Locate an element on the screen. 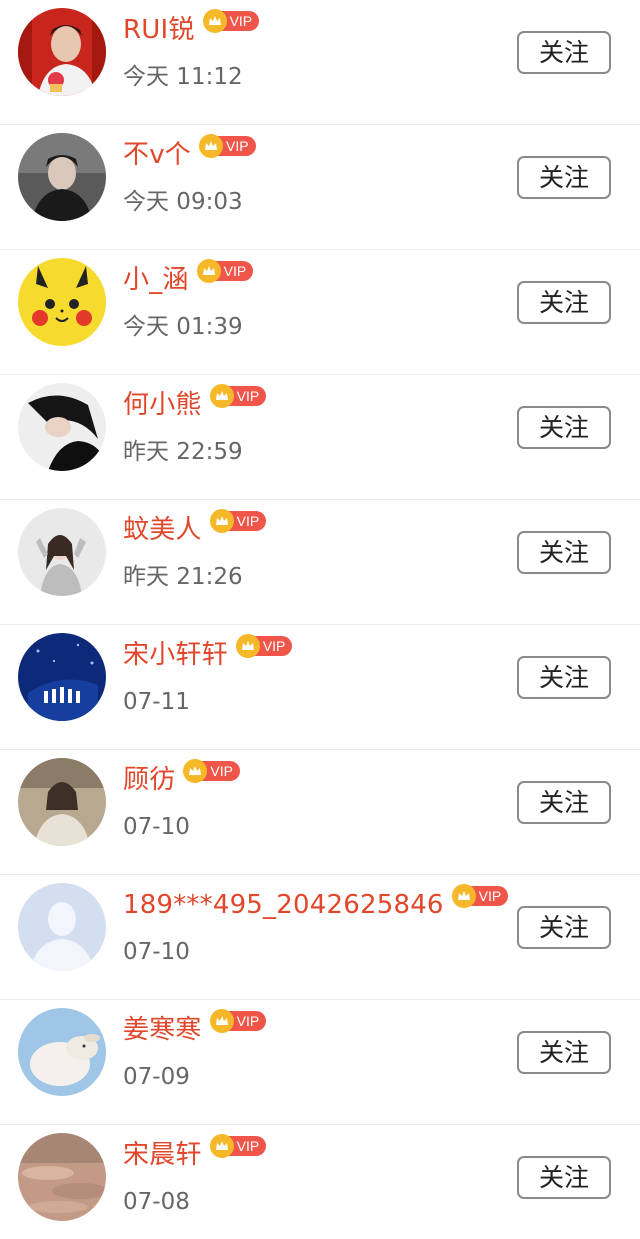  name-line: 蚊美人 VIP is located at coordinates (195, 528).